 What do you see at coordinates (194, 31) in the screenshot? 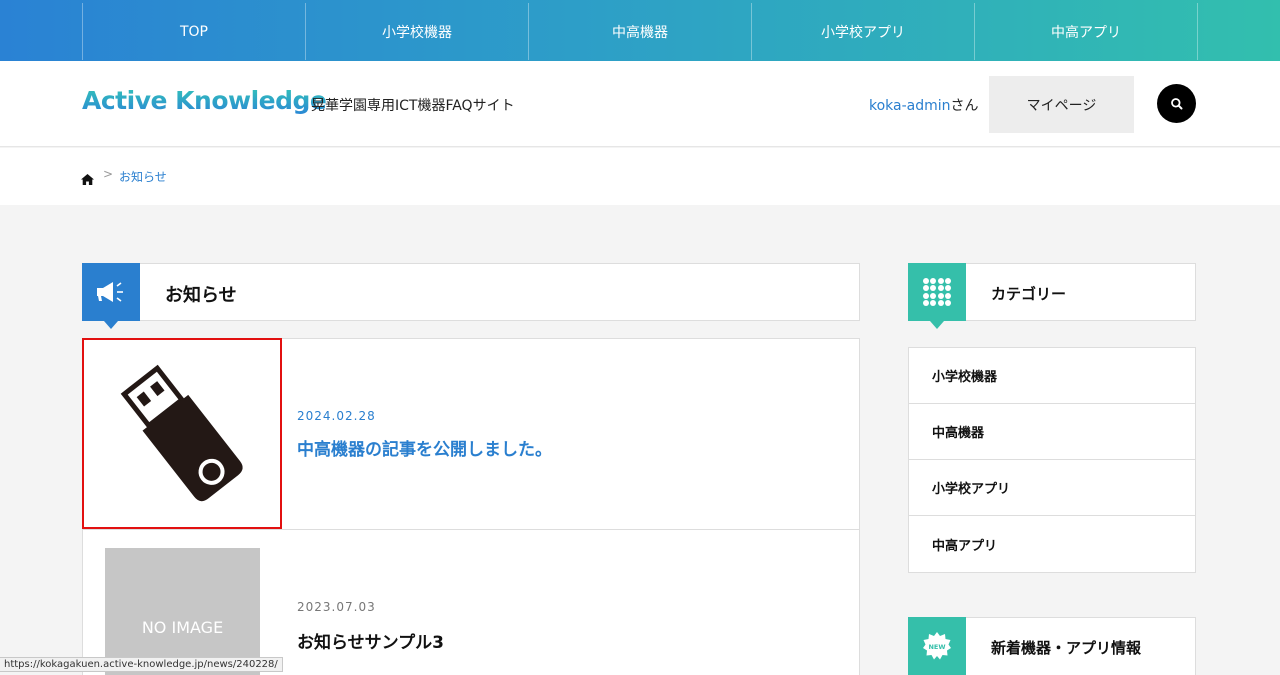
I see `nav-item-top: TOP` at bounding box center [194, 31].